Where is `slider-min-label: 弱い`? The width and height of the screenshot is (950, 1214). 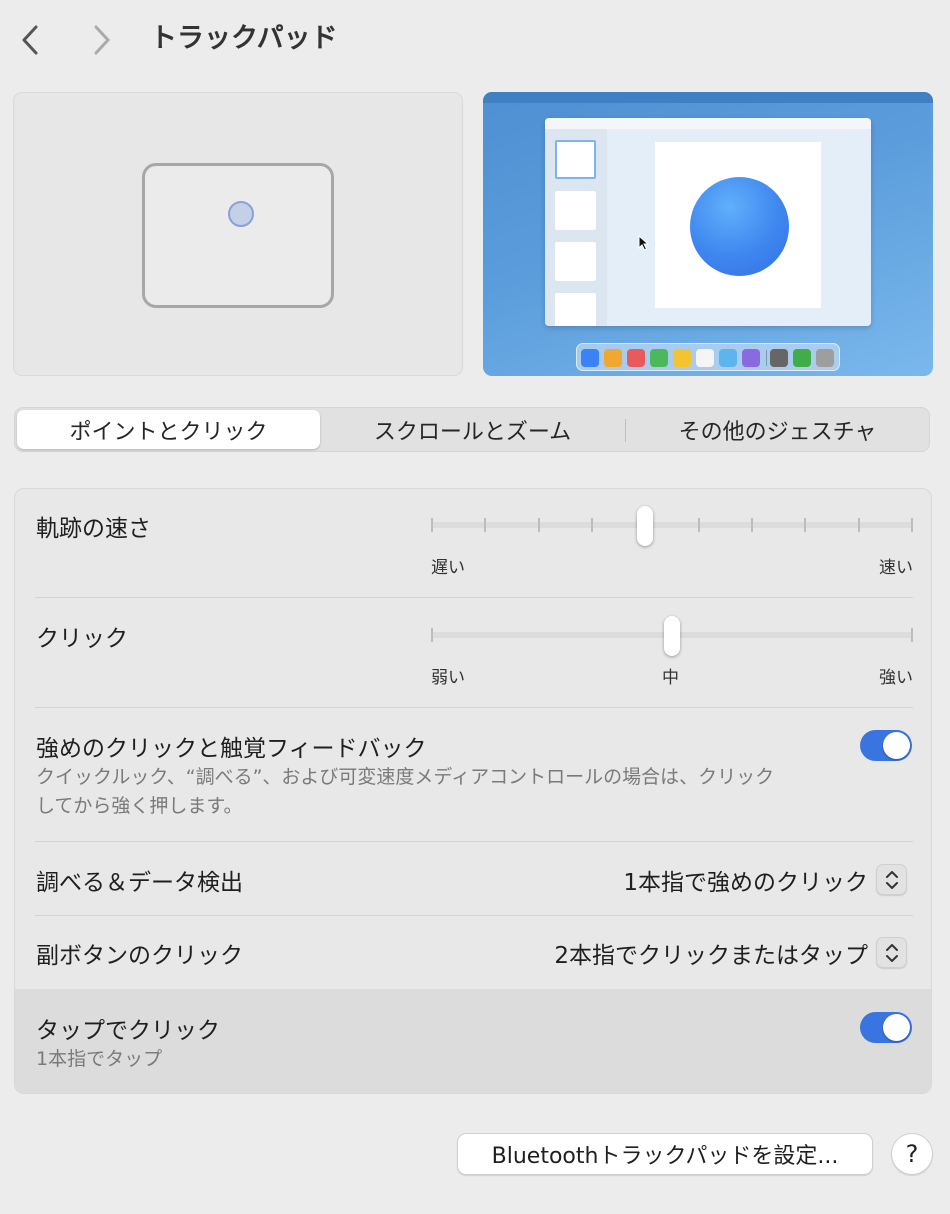 slider-min-label: 弱い is located at coordinates (448, 678).